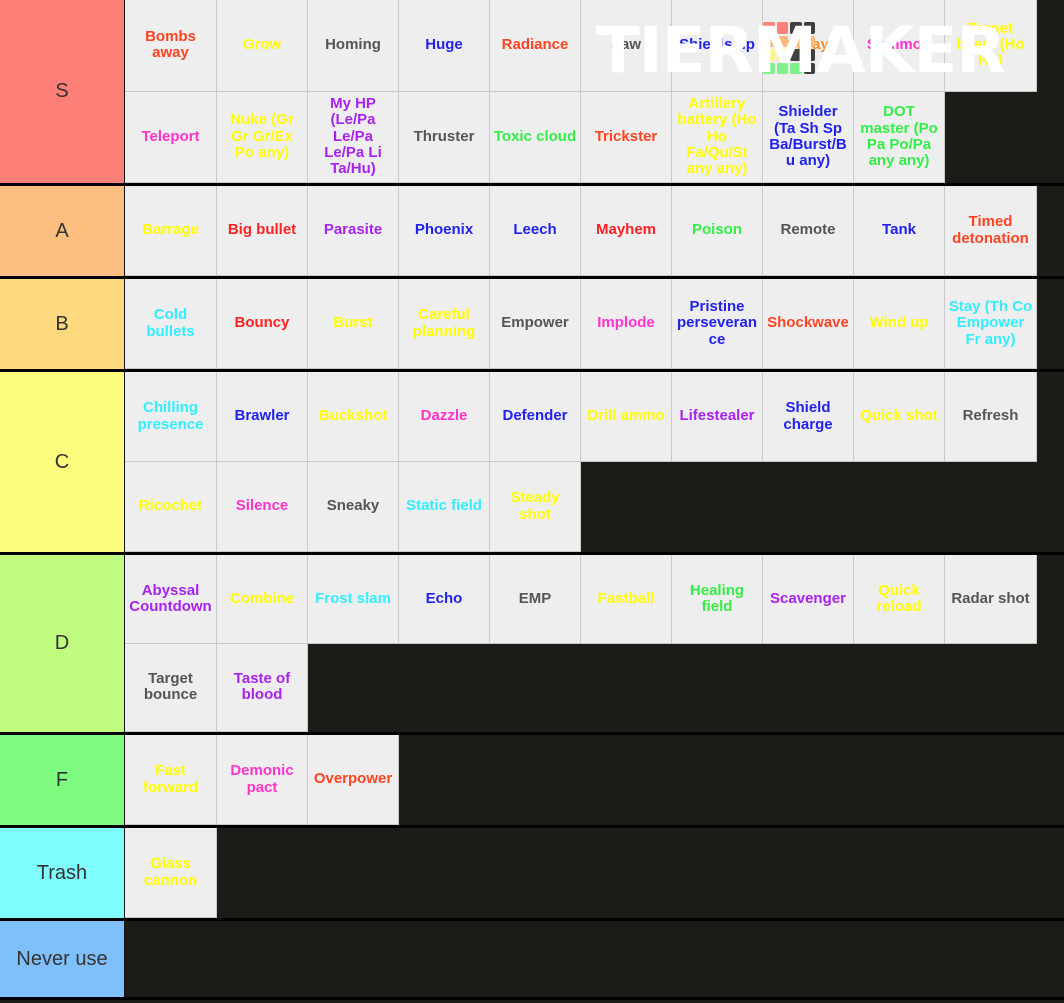  What do you see at coordinates (262, 599) in the screenshot?
I see `tier-item-cell: Combine` at bounding box center [262, 599].